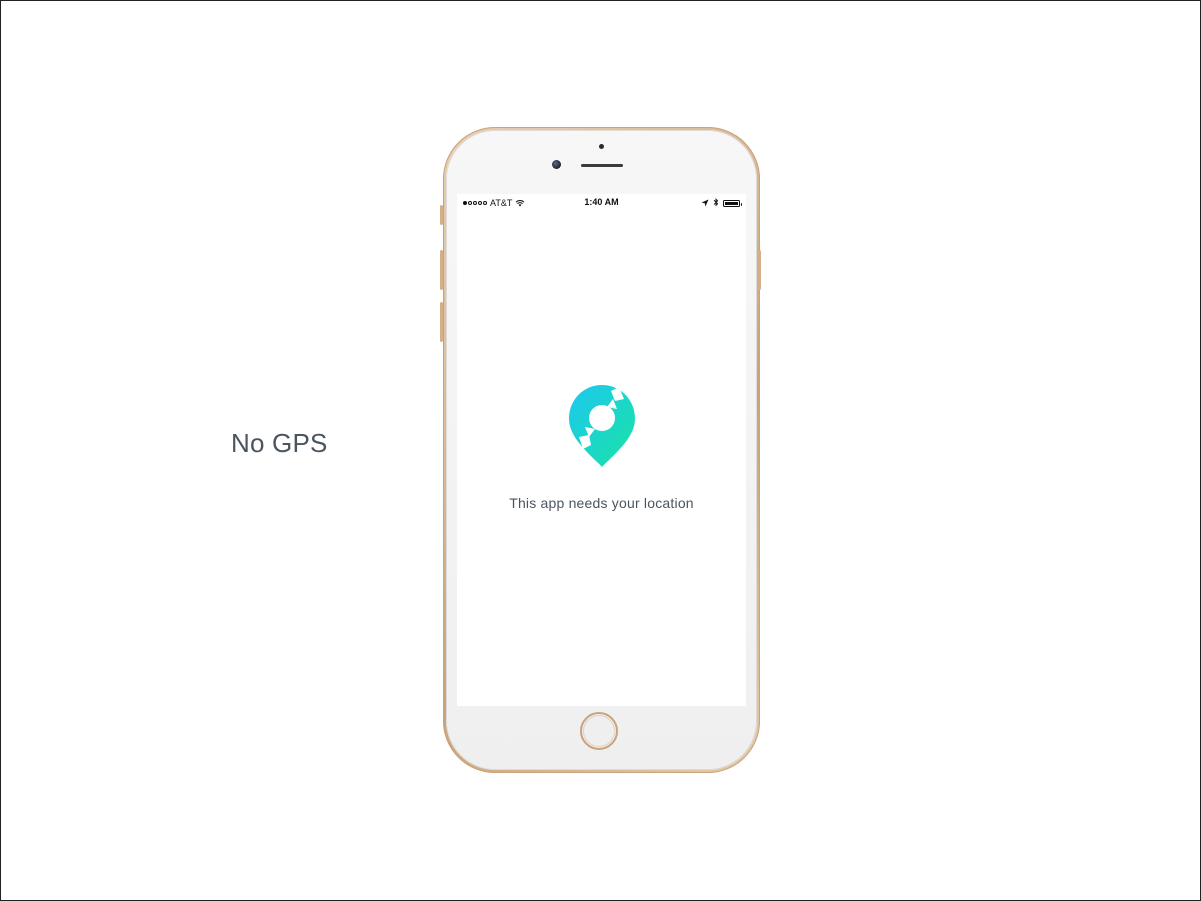 This screenshot has height=901, width=1201. Describe the element at coordinates (601, 146) in the screenshot. I see `proximity-sensor` at that location.